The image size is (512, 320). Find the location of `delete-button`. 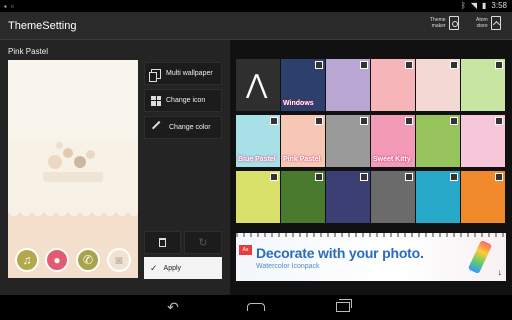

delete-button is located at coordinates (162, 242).